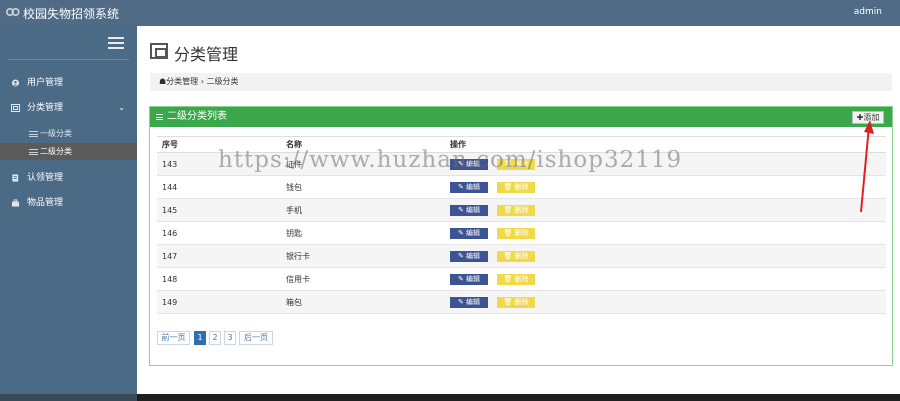 The height and width of the screenshot is (401, 900). What do you see at coordinates (68, 203) in the screenshot?
I see `sidebar-item-items: 物品管理` at bounding box center [68, 203].